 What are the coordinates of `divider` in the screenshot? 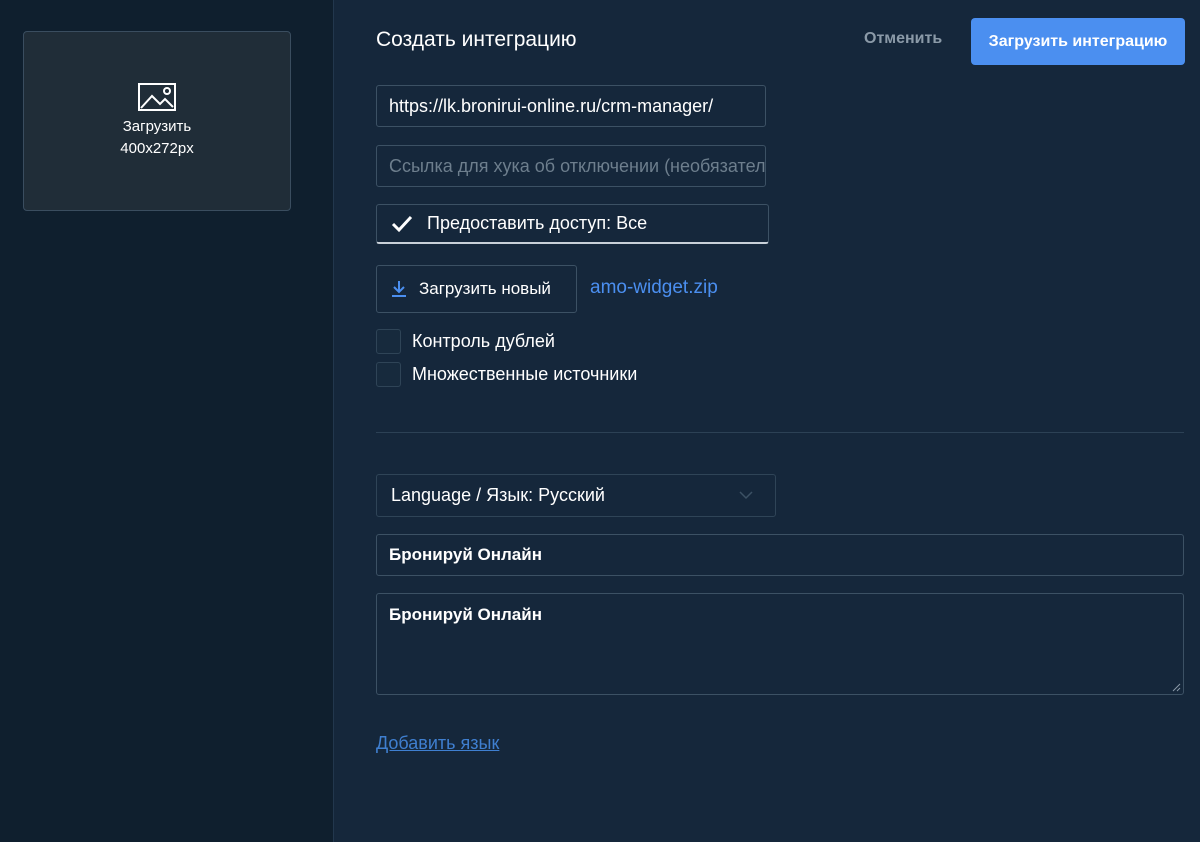 It's located at (780, 432).